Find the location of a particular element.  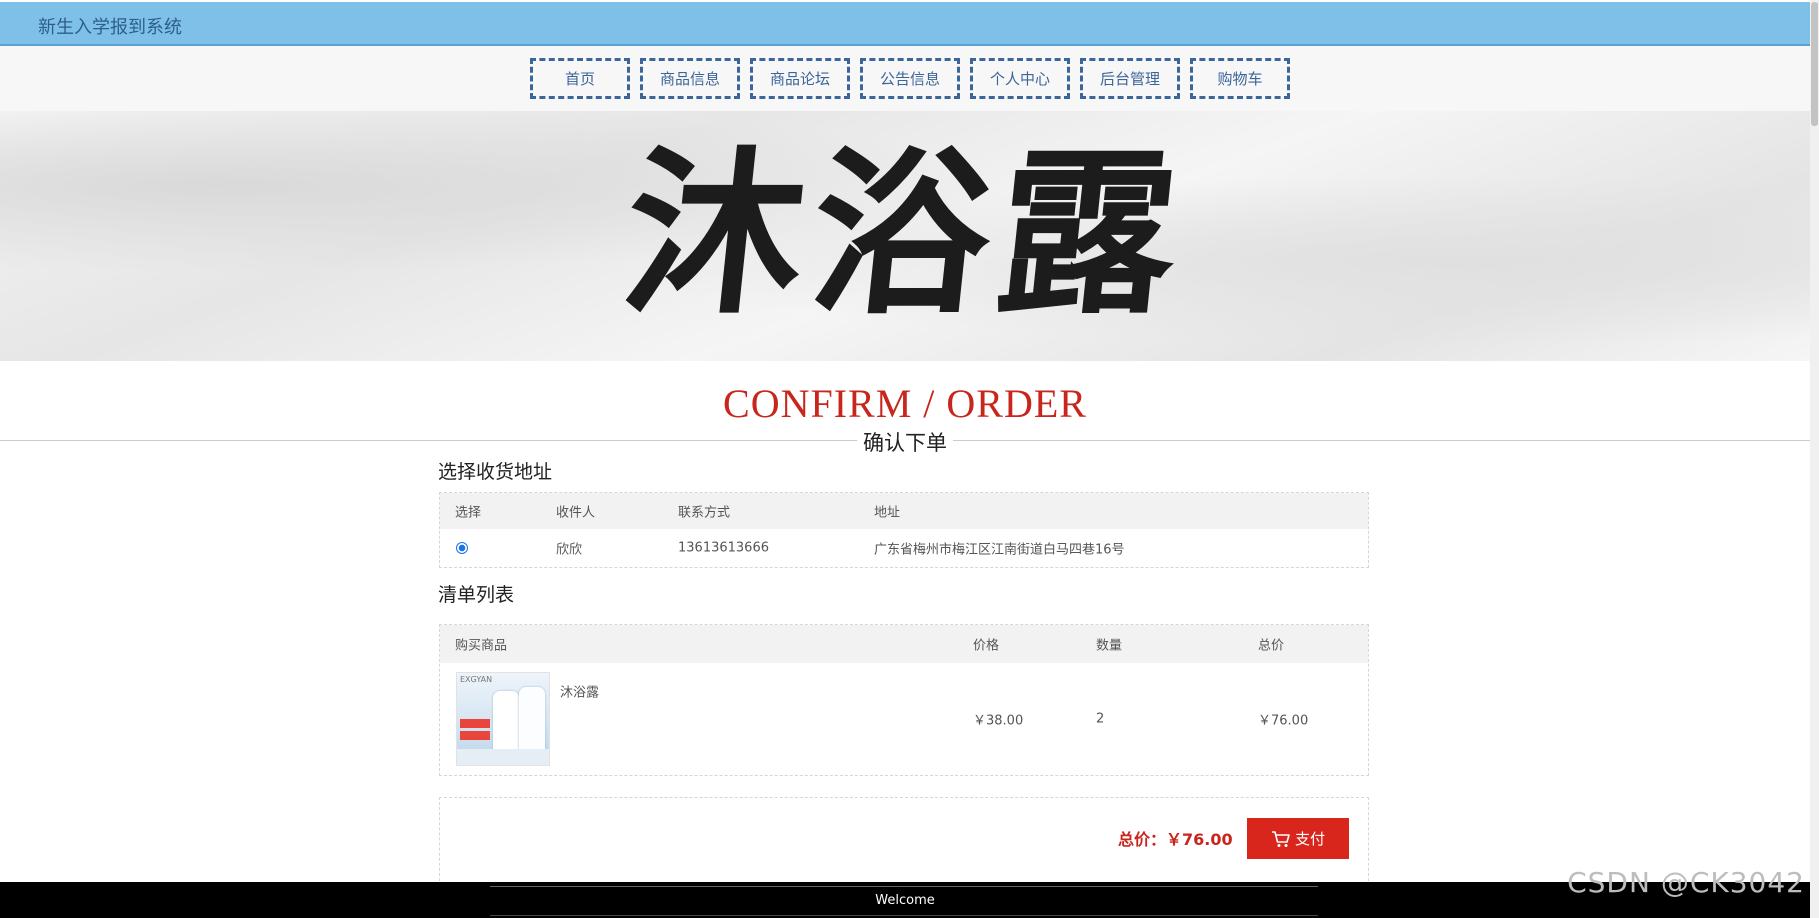

table-row: 欣欣 13613613666 广东省梅州市梅江区江南街道白马四巷16号 is located at coordinates (904, 548).